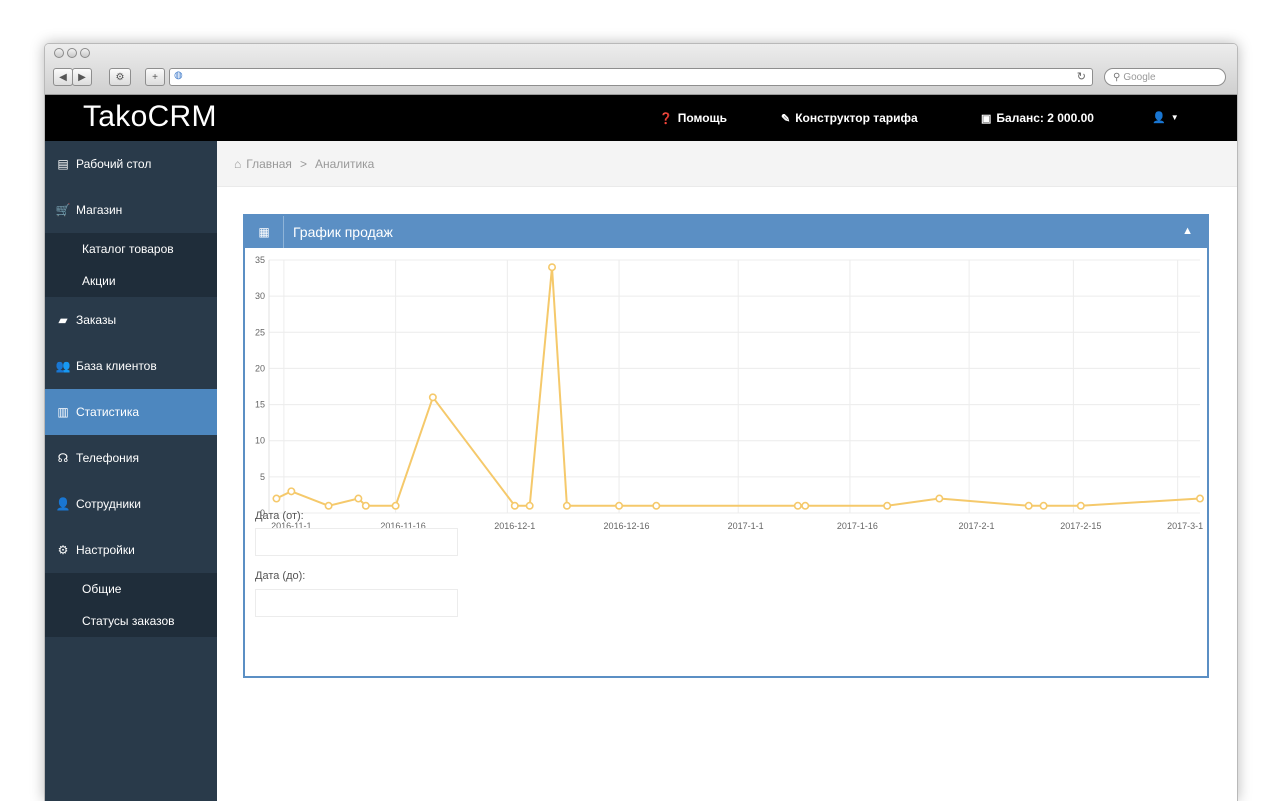  I want to click on balance-link: ▣ Баланс: 2 000.00, so click(1037, 118).